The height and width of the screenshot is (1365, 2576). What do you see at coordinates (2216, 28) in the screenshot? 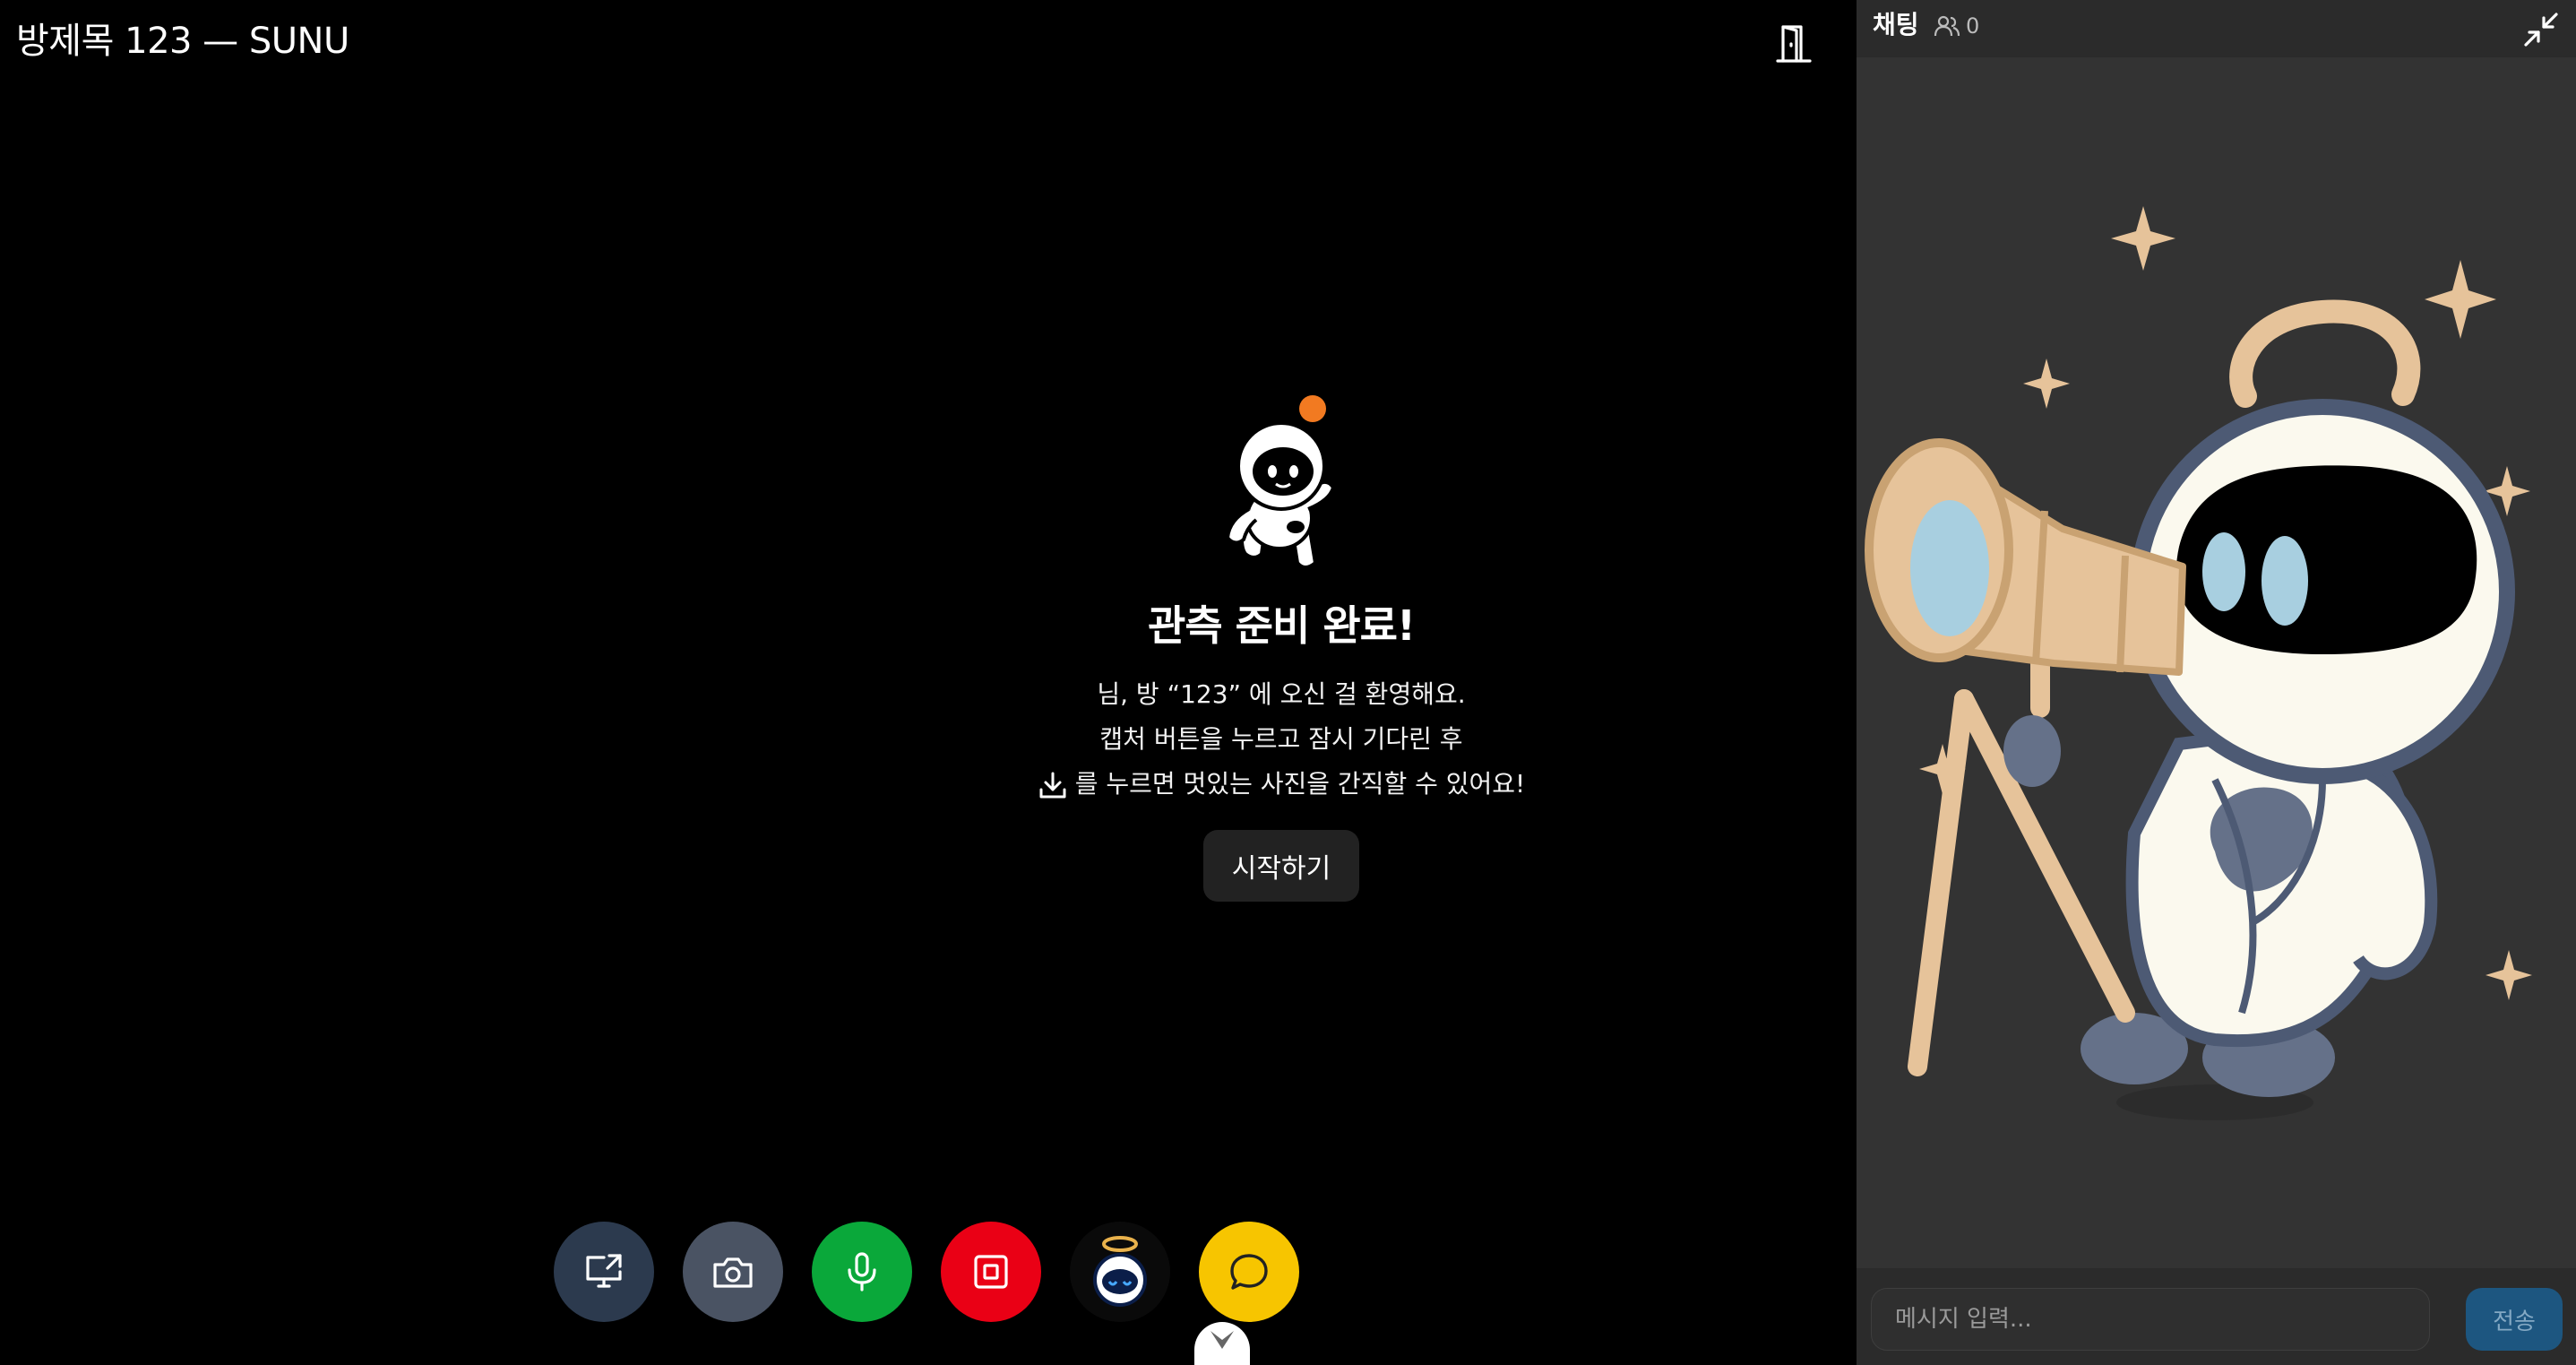
I see `chat-header: 채팅 0` at bounding box center [2216, 28].